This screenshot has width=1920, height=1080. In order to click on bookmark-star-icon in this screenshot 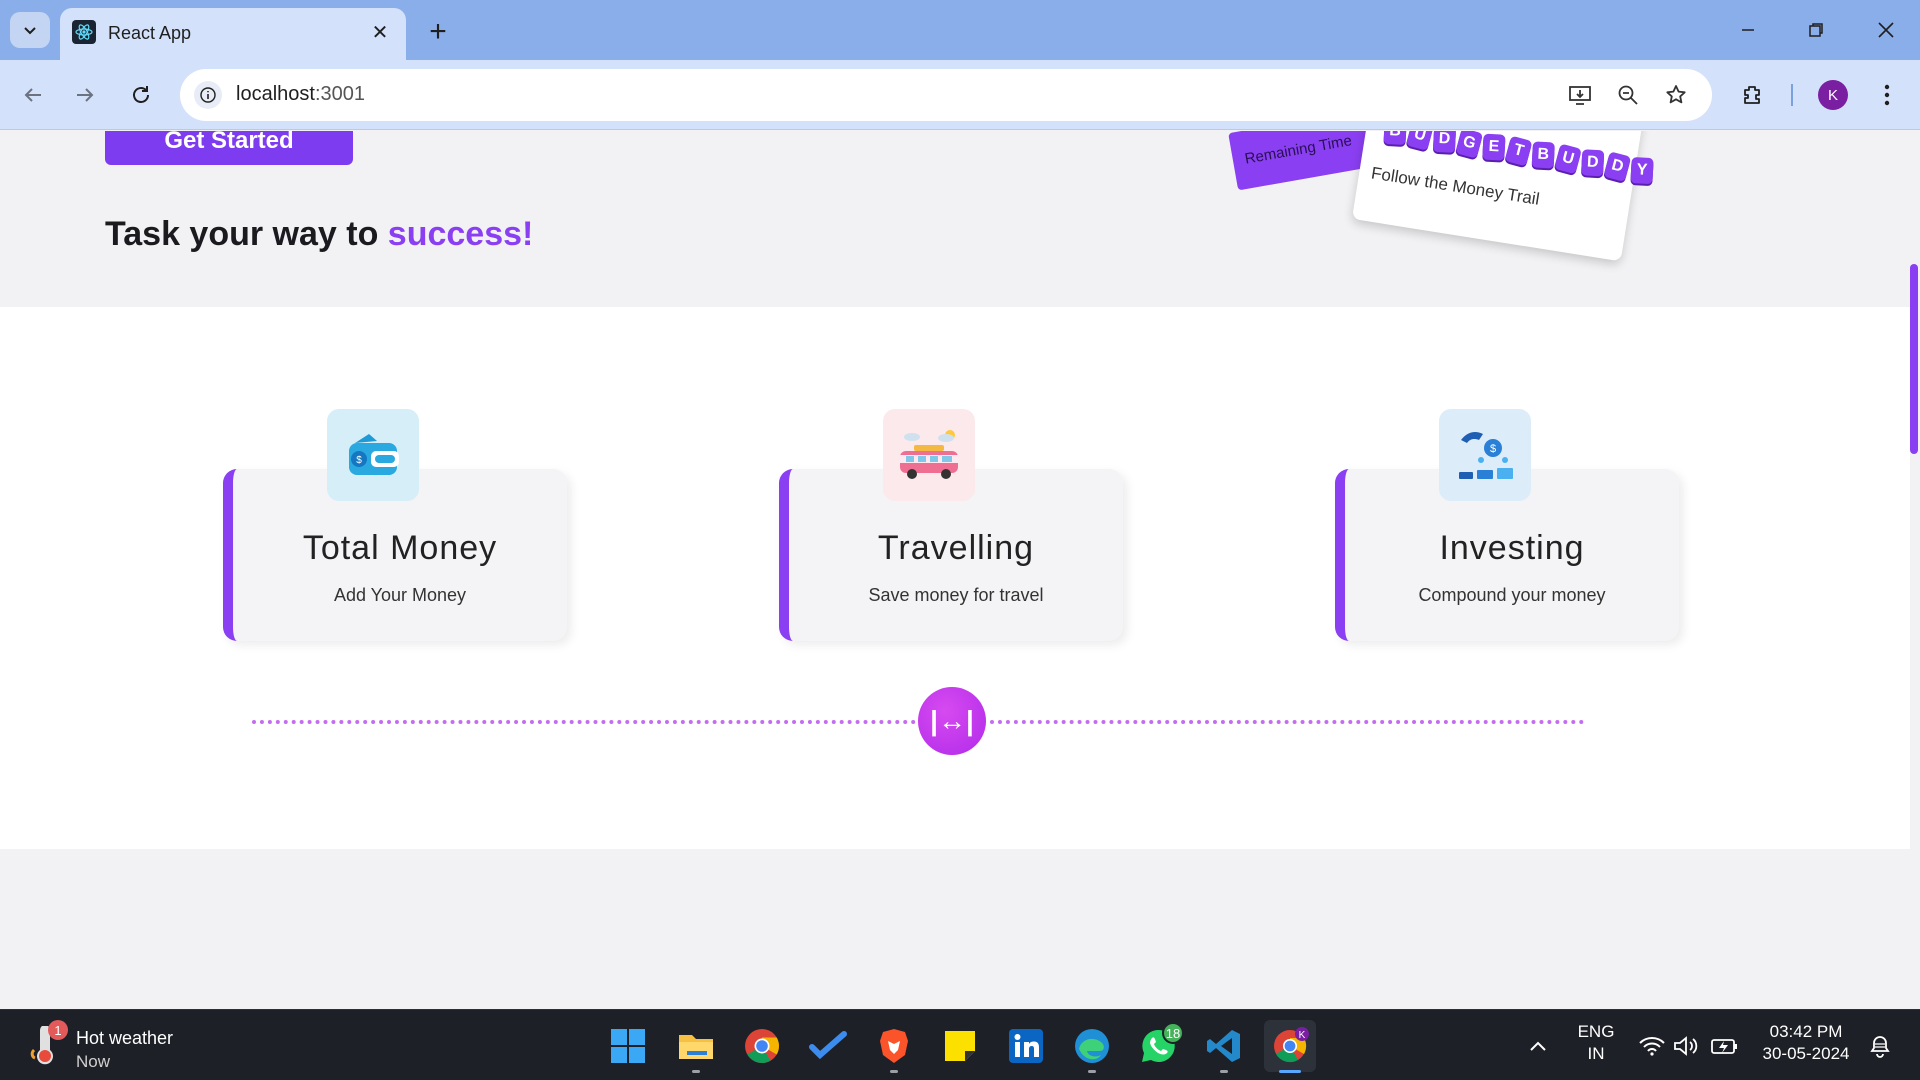, I will do `click(1676, 95)`.